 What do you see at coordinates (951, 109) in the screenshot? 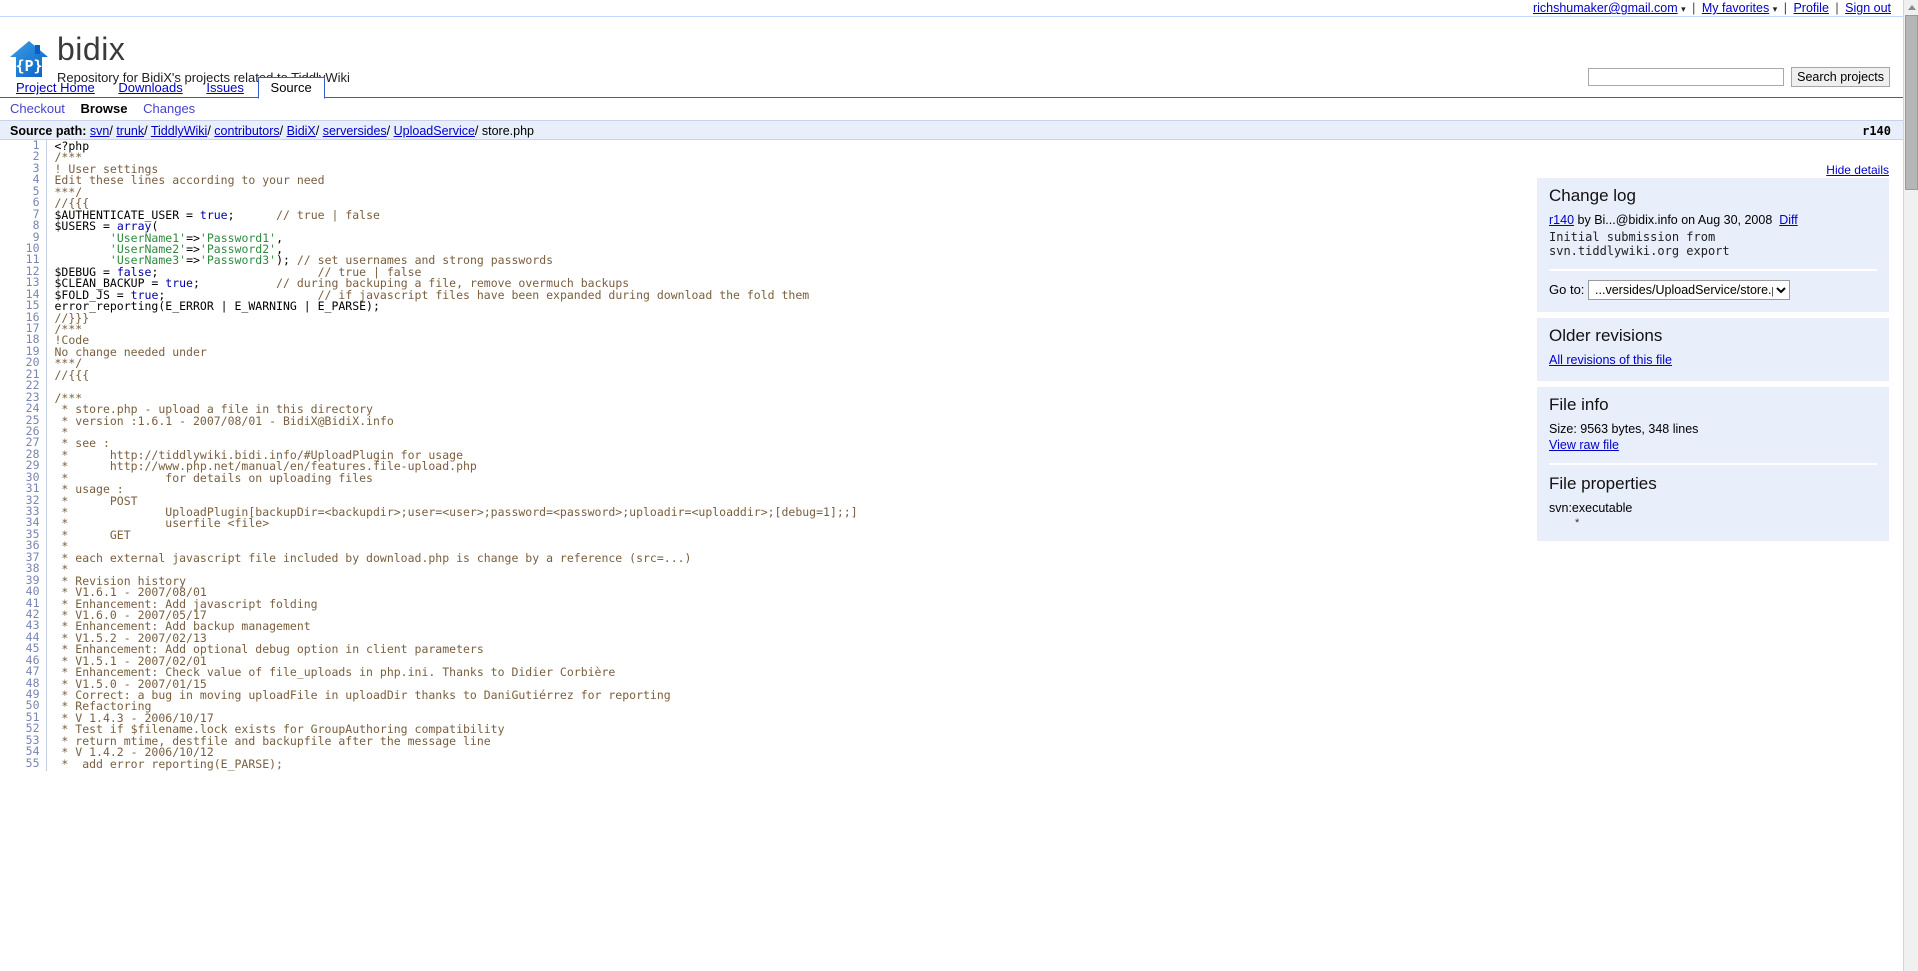
I see `source-subtabs: Checkout Browse Changes` at bounding box center [951, 109].